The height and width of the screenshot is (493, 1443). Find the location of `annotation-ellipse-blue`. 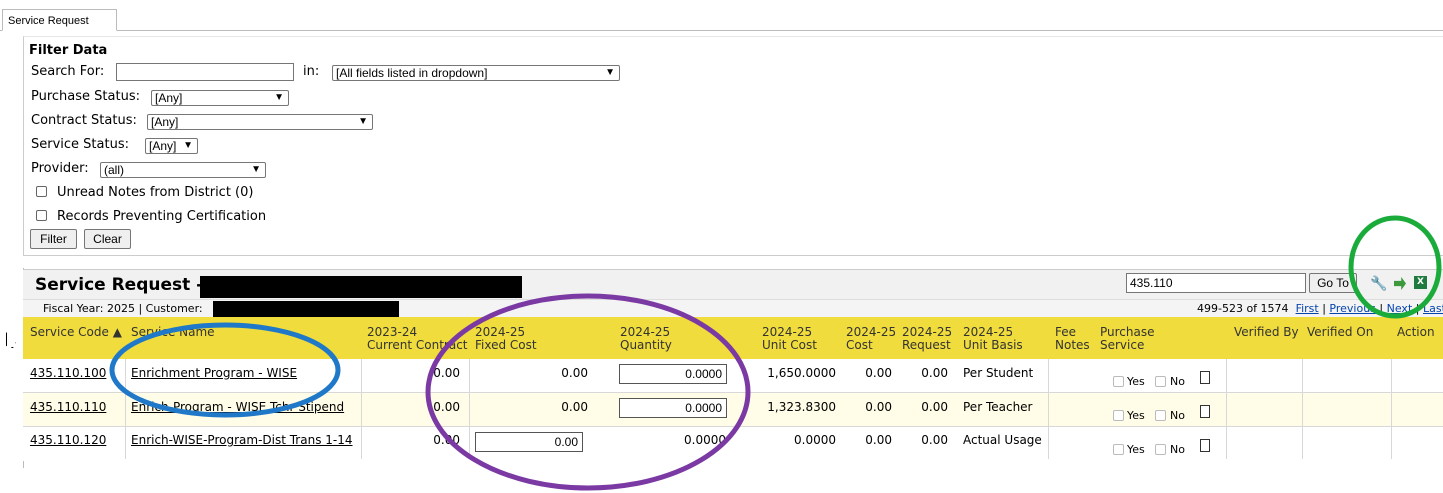

annotation-ellipse-blue is located at coordinates (225, 370).